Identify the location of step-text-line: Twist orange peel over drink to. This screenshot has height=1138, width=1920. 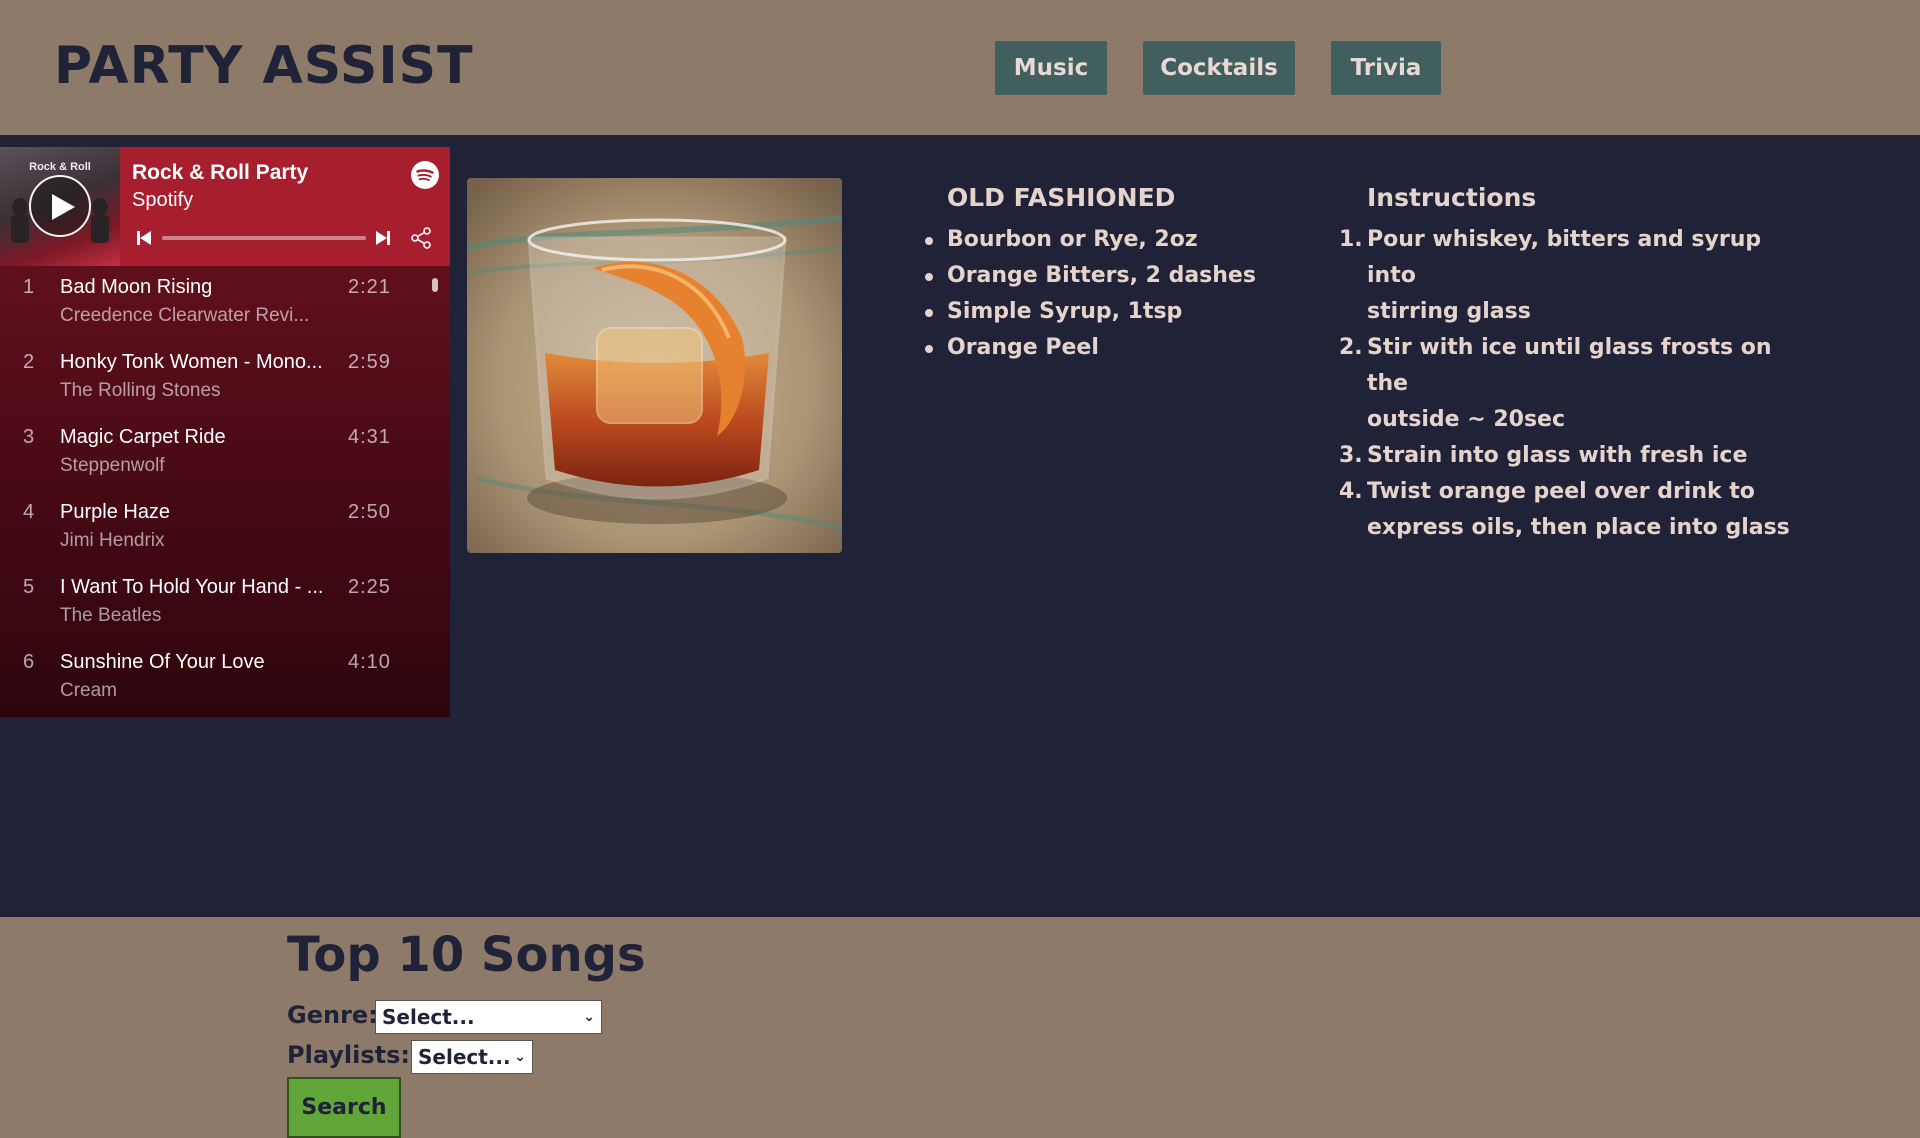
(1561, 491).